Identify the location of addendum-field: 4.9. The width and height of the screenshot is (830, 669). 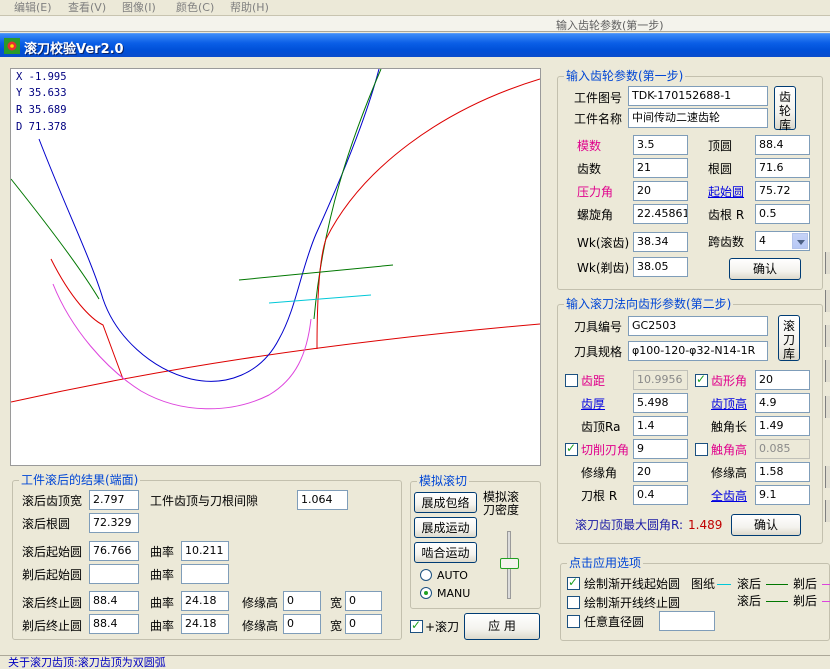
(782, 403).